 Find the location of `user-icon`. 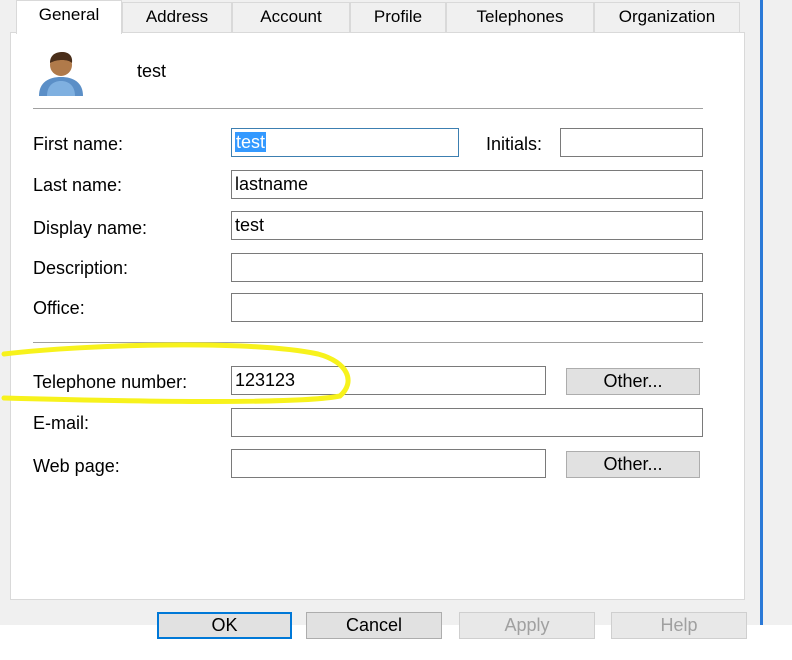

user-icon is located at coordinates (61, 74).